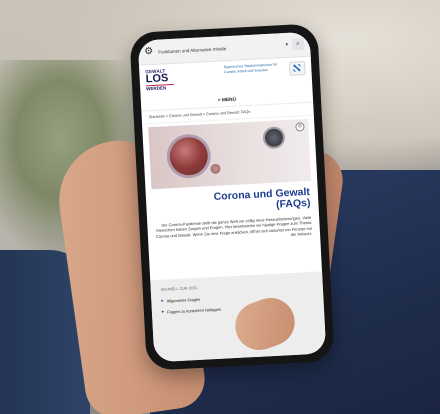 This screenshot has width=440, height=414. Describe the element at coordinates (194, 310) in the screenshot. I see `quick-link-label: Fragen zu konkreten Notlagen` at that location.